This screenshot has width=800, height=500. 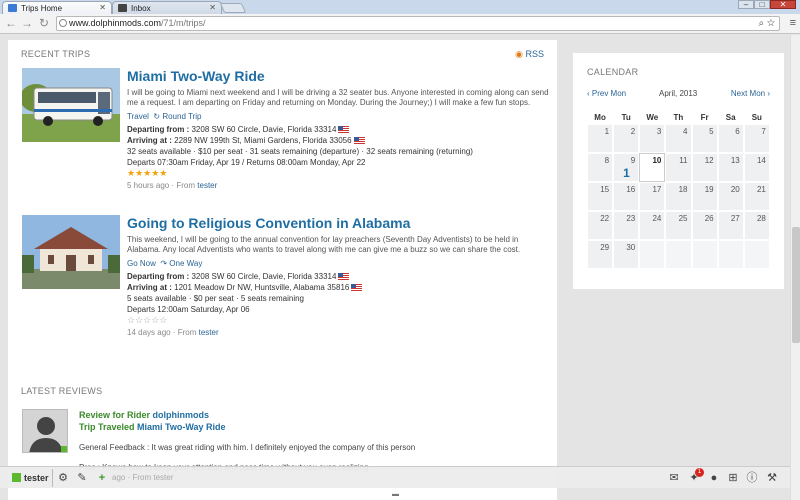 What do you see at coordinates (102, 478) in the screenshot?
I see `add-icon: +` at bounding box center [102, 478].